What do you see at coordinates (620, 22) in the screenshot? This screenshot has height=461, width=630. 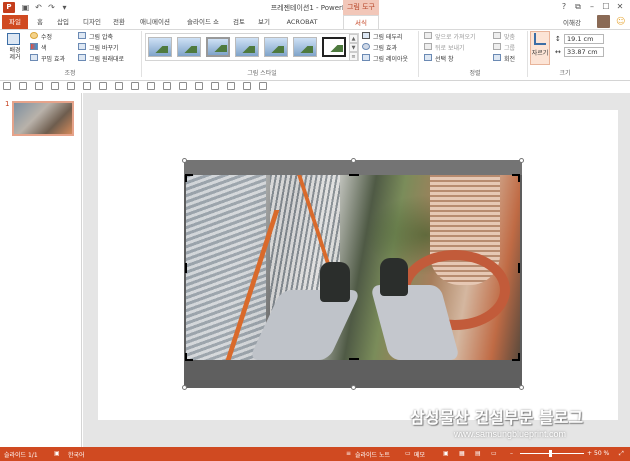 I see `feedback-smiley-icon: ☺` at bounding box center [620, 22].